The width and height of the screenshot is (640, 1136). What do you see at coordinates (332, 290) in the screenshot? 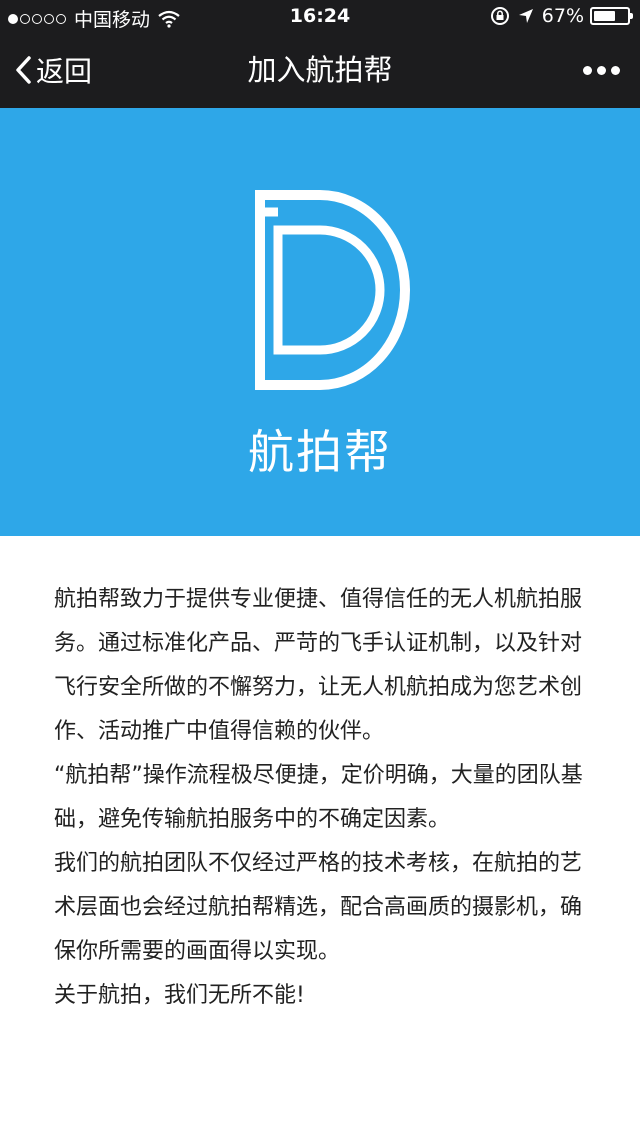
I see `brand-logo-d-icon` at bounding box center [332, 290].